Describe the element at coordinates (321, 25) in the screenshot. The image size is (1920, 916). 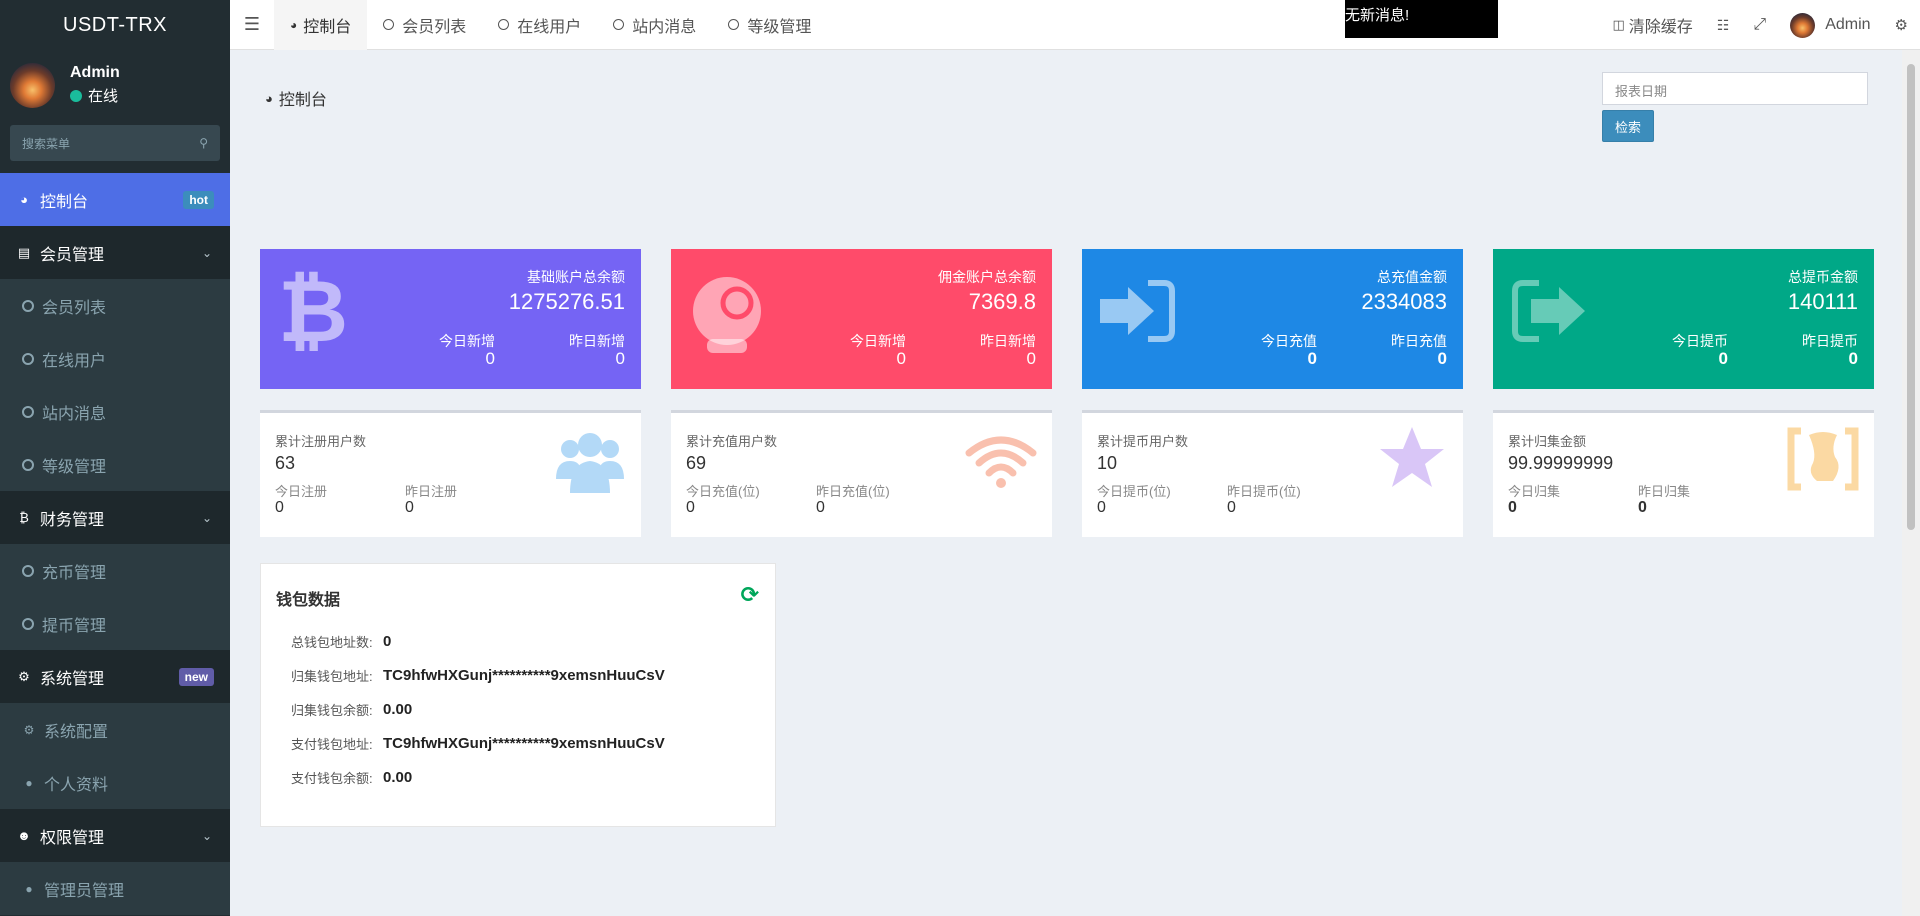
I see `tab-dashboard: ◕ 控制台` at that location.